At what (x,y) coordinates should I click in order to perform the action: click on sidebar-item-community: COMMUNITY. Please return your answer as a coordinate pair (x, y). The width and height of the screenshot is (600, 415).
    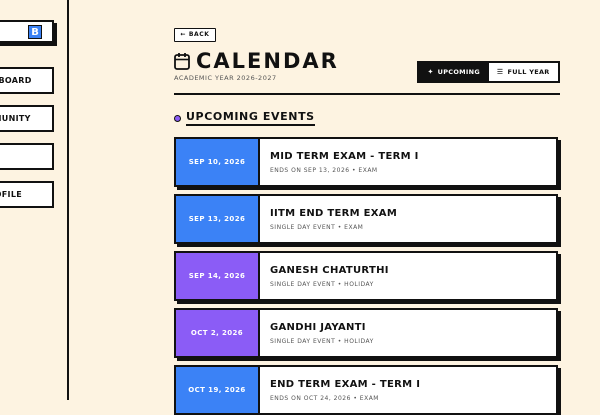
    Looking at the image, I should click on (27, 118).